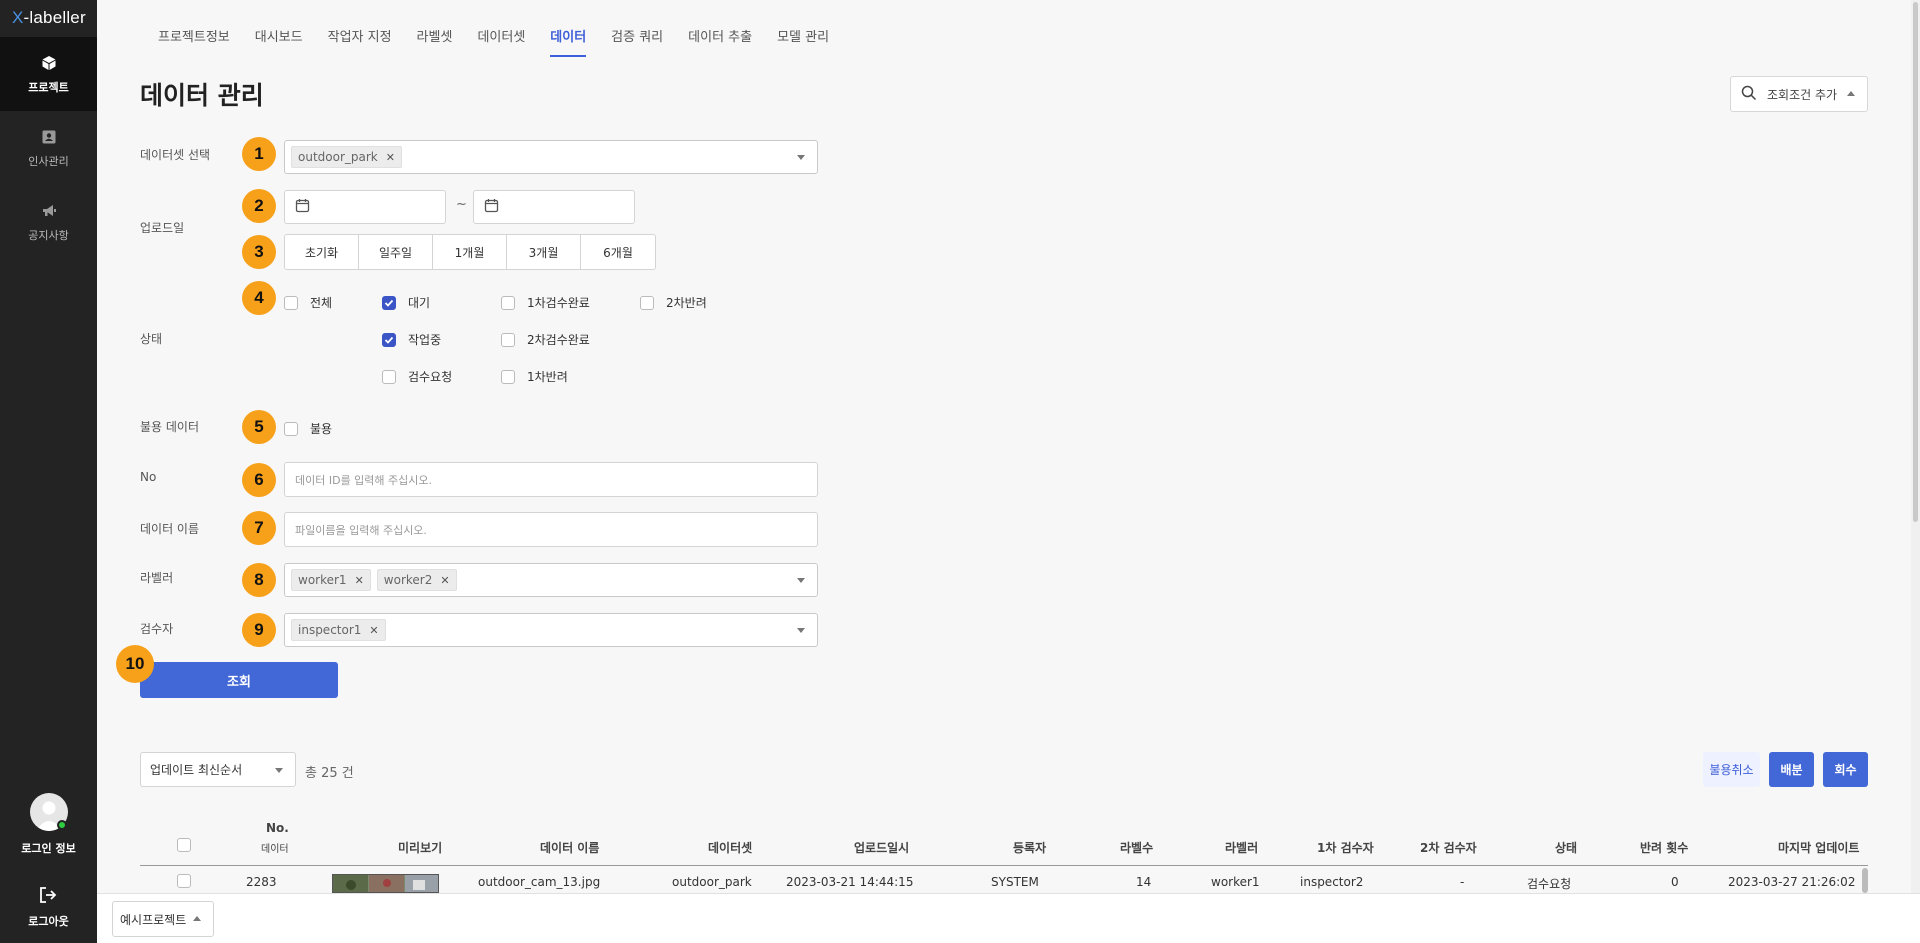 This screenshot has height=943, width=1920. Describe the element at coordinates (259, 580) in the screenshot. I see `step-badge-8: 8` at that location.